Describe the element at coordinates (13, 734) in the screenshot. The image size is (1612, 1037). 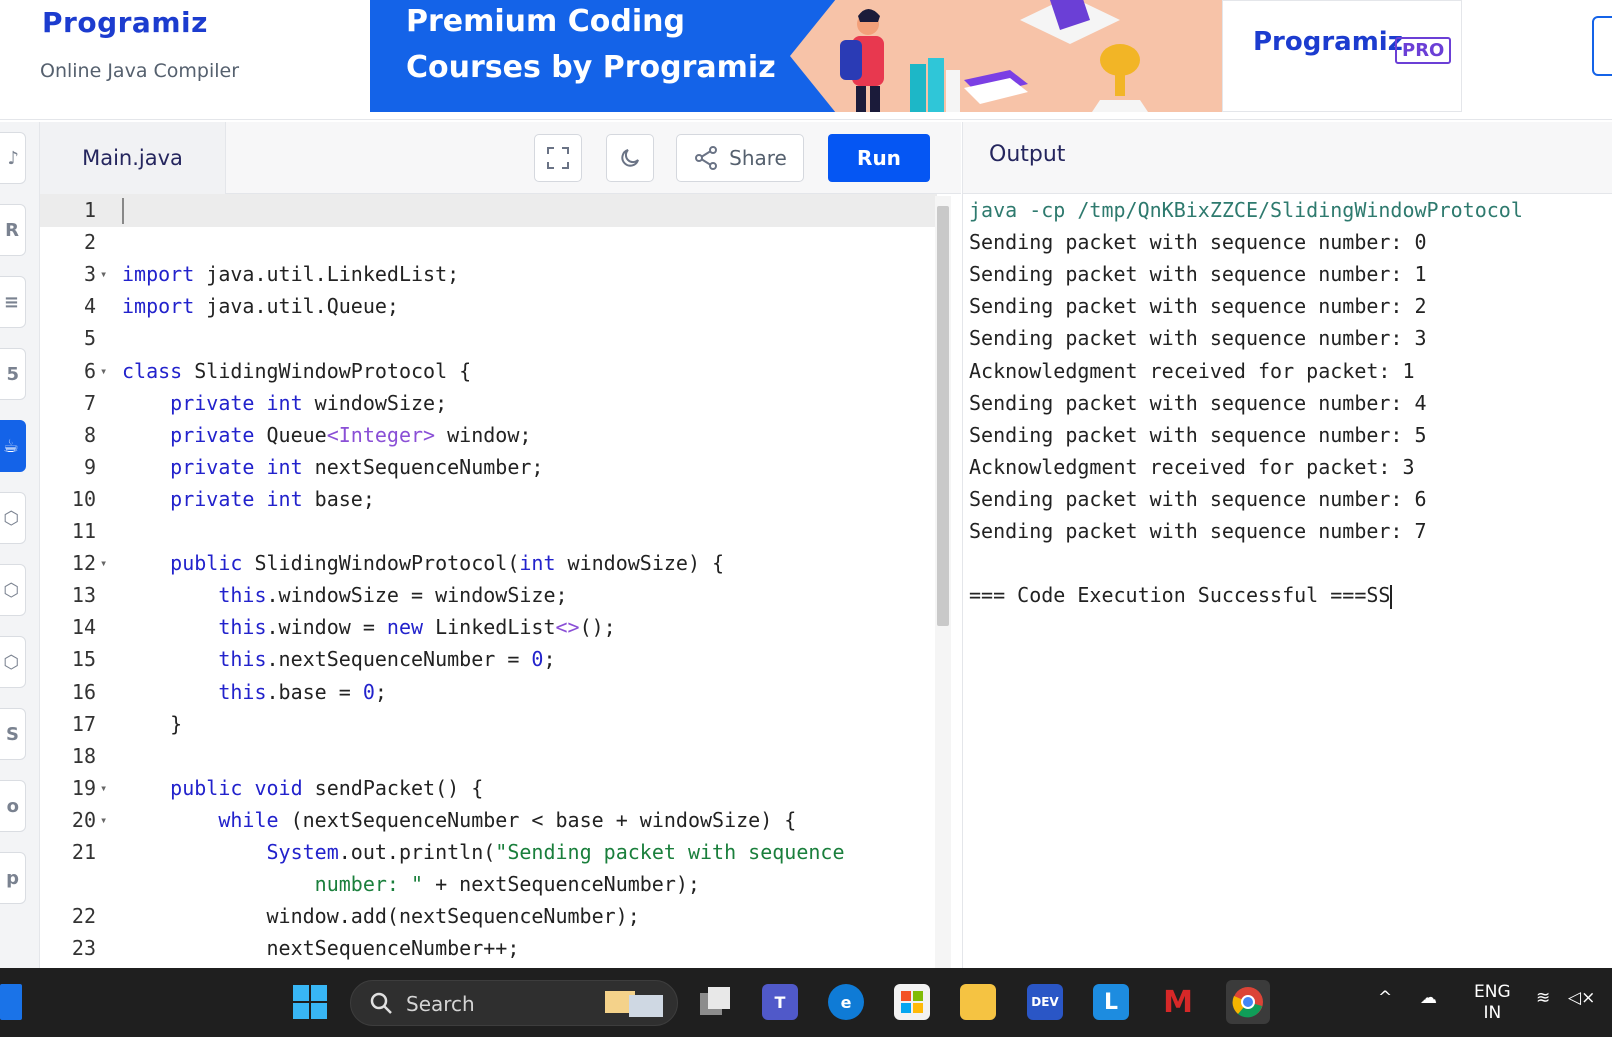
I see `javascript-icon: S` at that location.